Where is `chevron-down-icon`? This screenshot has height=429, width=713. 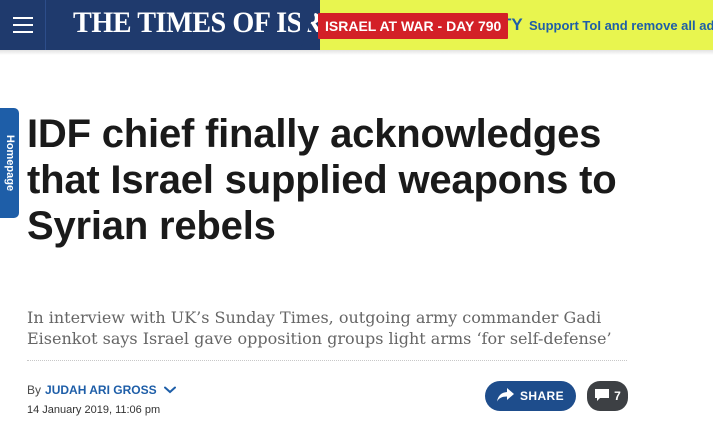
chevron-down-icon is located at coordinates (169, 390).